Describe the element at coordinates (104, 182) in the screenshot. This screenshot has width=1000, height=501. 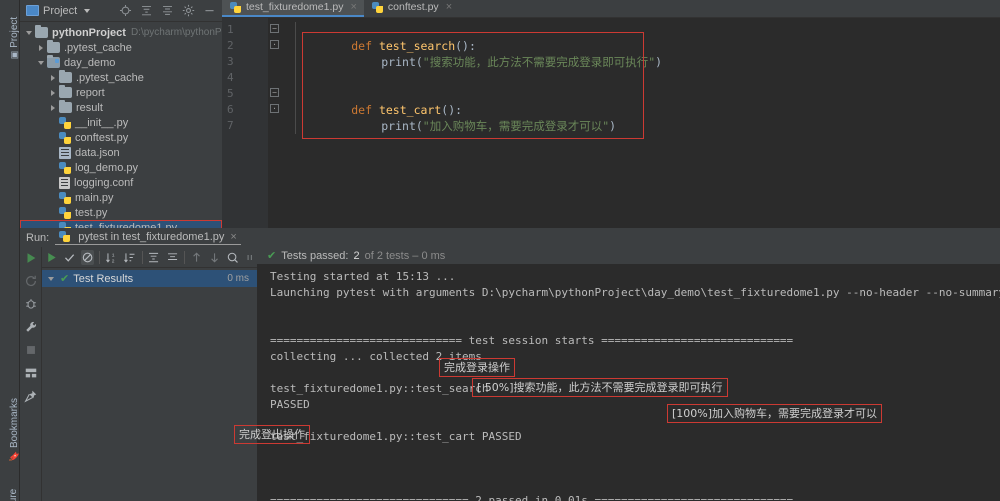
I see `tree-item-label: logging.conf` at that location.